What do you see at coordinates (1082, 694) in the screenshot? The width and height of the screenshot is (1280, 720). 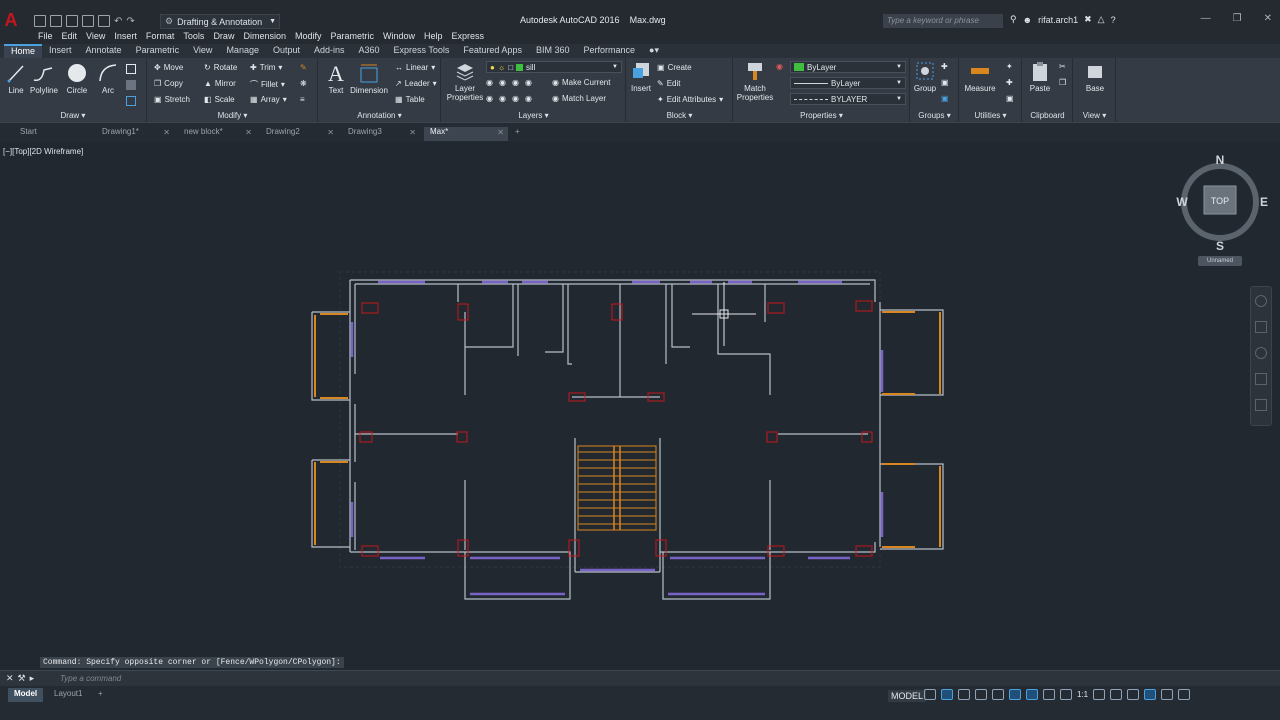 I see `annotation-scale: 1:1` at bounding box center [1082, 694].